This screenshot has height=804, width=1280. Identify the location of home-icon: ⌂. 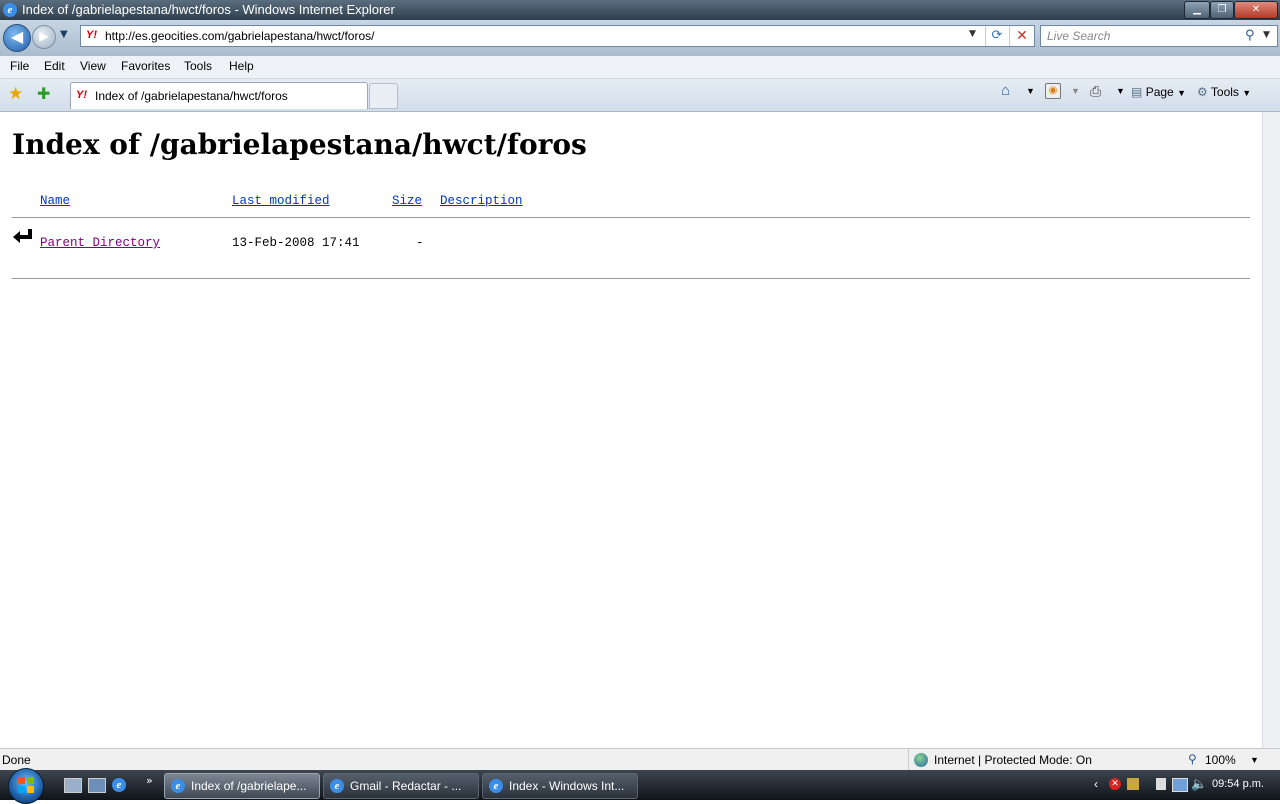
(1006, 90).